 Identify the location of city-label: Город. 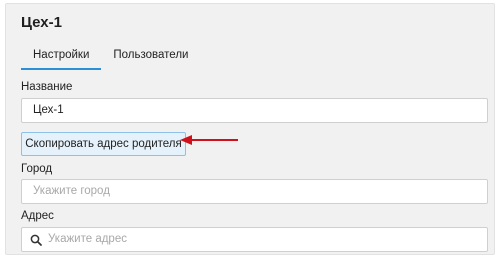
(37, 169).